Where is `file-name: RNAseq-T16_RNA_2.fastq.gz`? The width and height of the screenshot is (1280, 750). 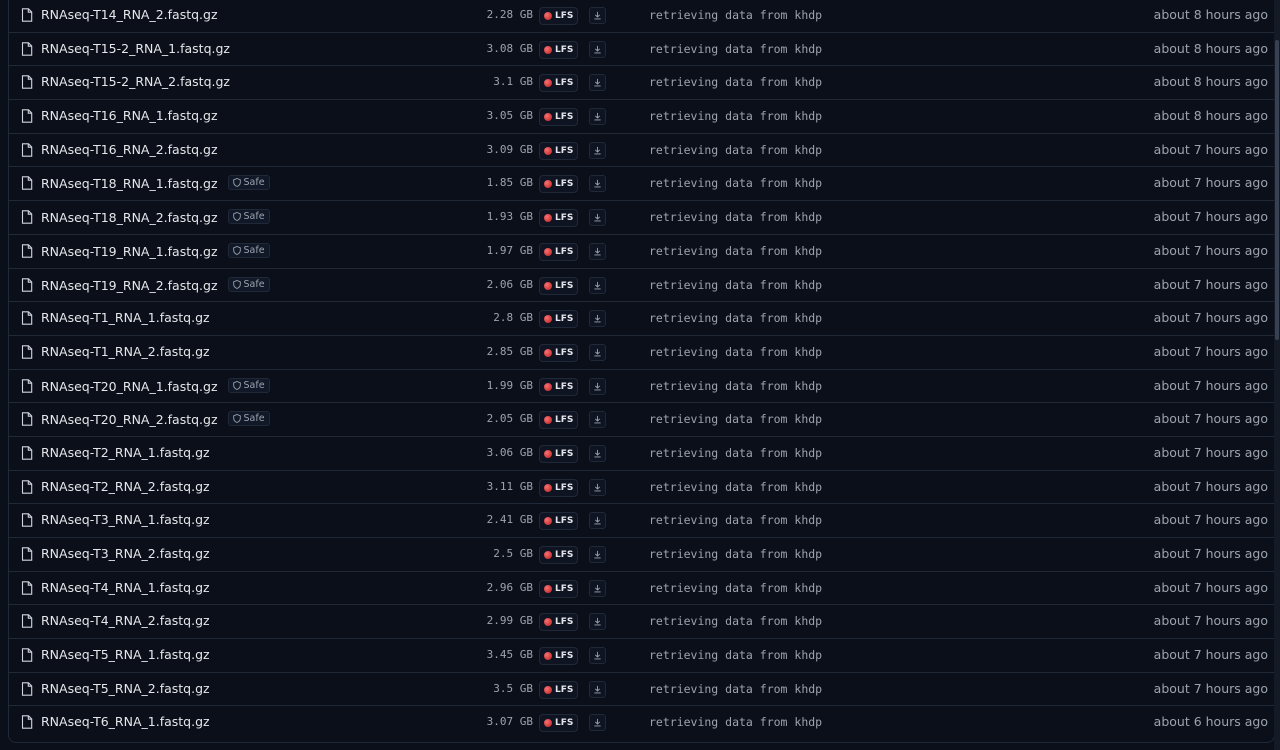 file-name: RNAseq-T16_RNA_2.fastq.gz is located at coordinates (129, 149).